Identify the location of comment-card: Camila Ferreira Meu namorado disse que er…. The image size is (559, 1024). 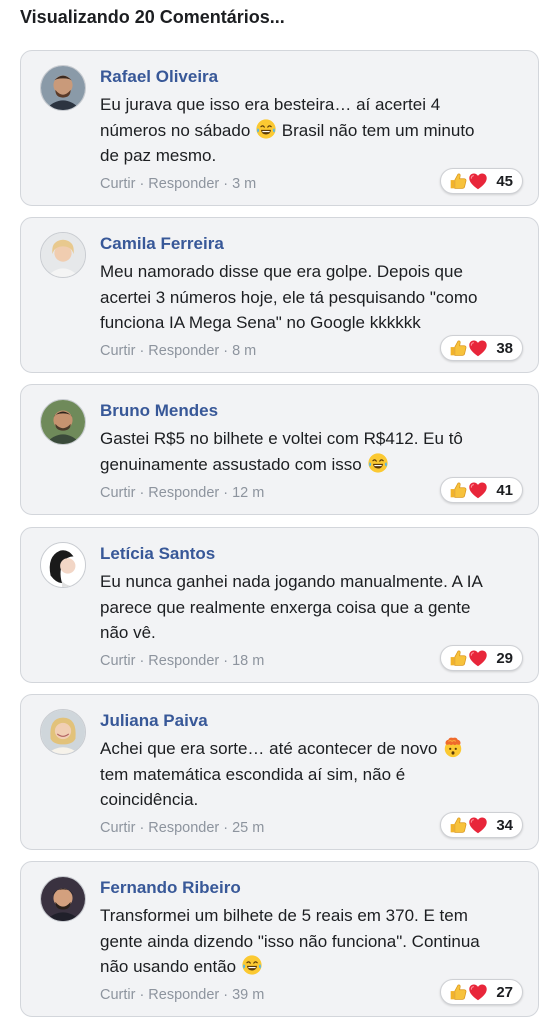
(279, 295).